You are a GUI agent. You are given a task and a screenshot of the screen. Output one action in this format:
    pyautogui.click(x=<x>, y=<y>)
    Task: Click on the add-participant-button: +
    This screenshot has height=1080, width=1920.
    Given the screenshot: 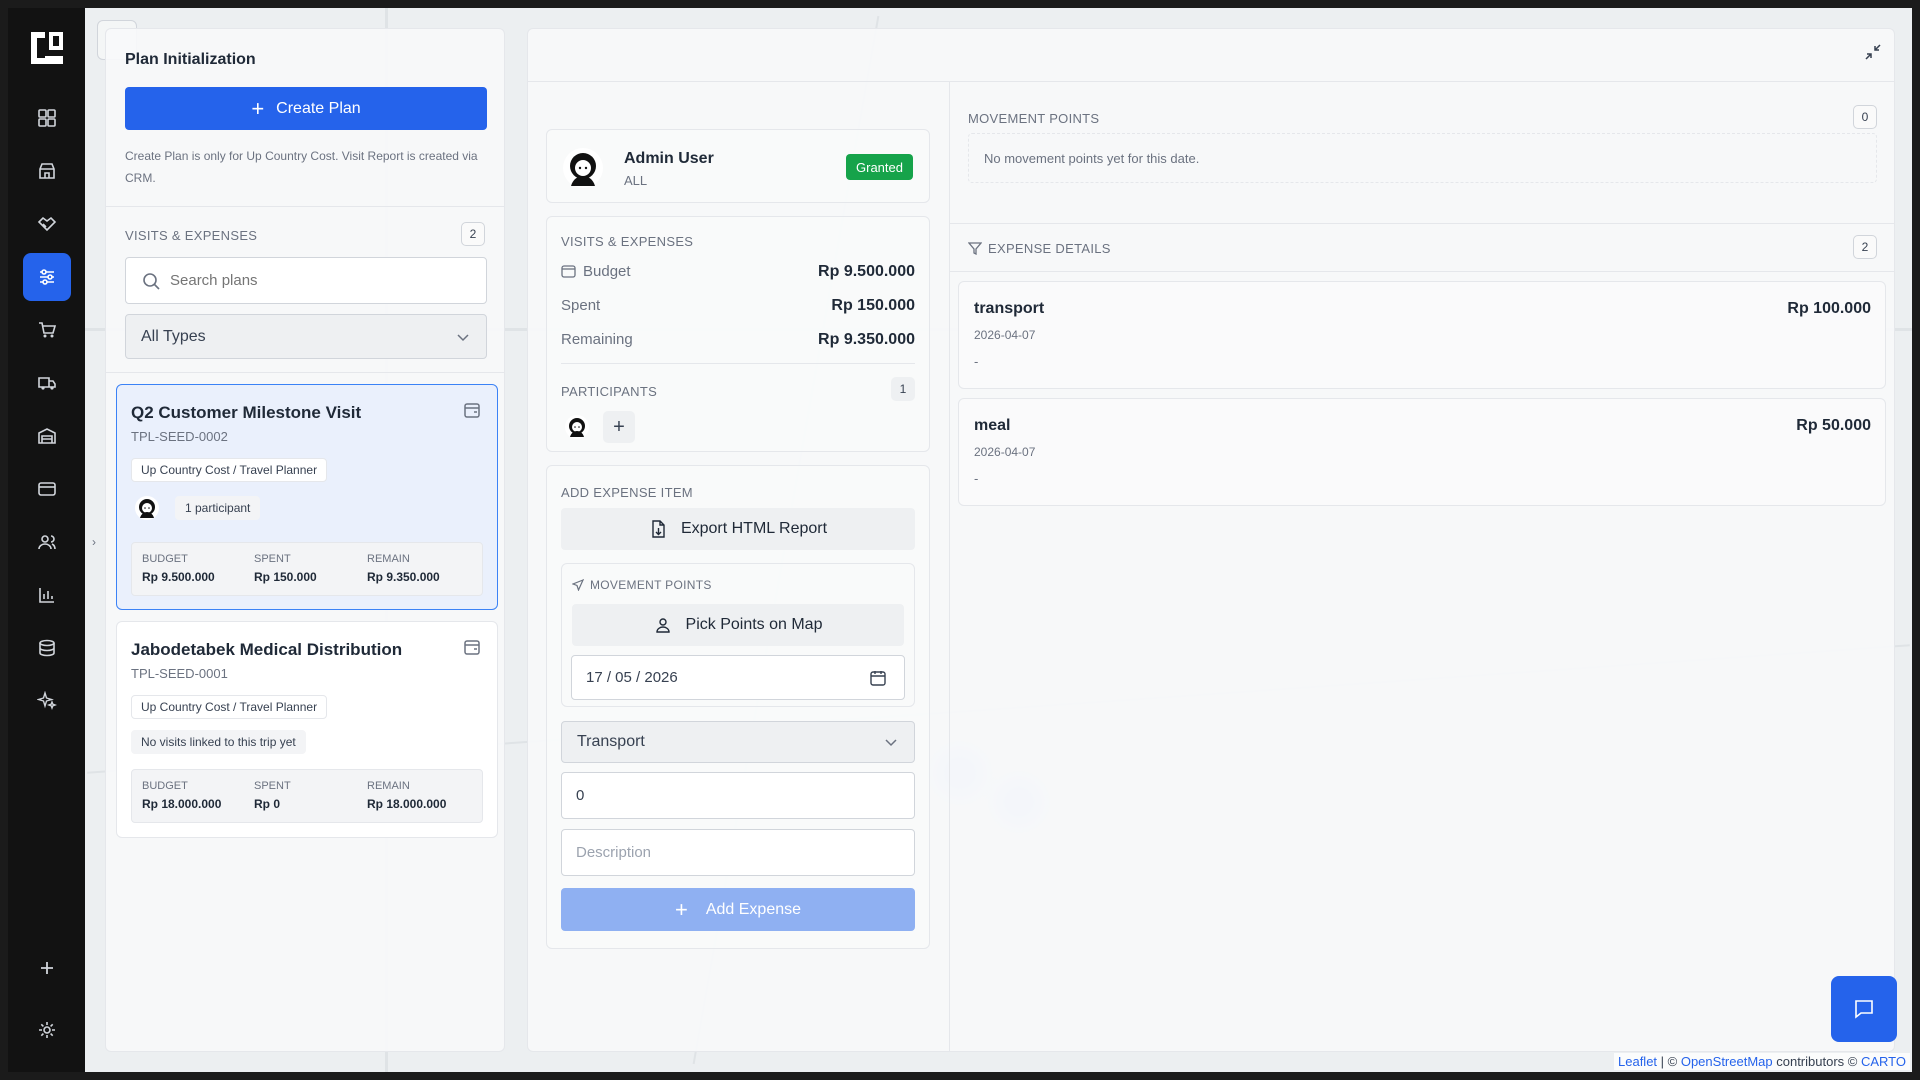 What is the action you would take?
    pyautogui.click(x=619, y=427)
    